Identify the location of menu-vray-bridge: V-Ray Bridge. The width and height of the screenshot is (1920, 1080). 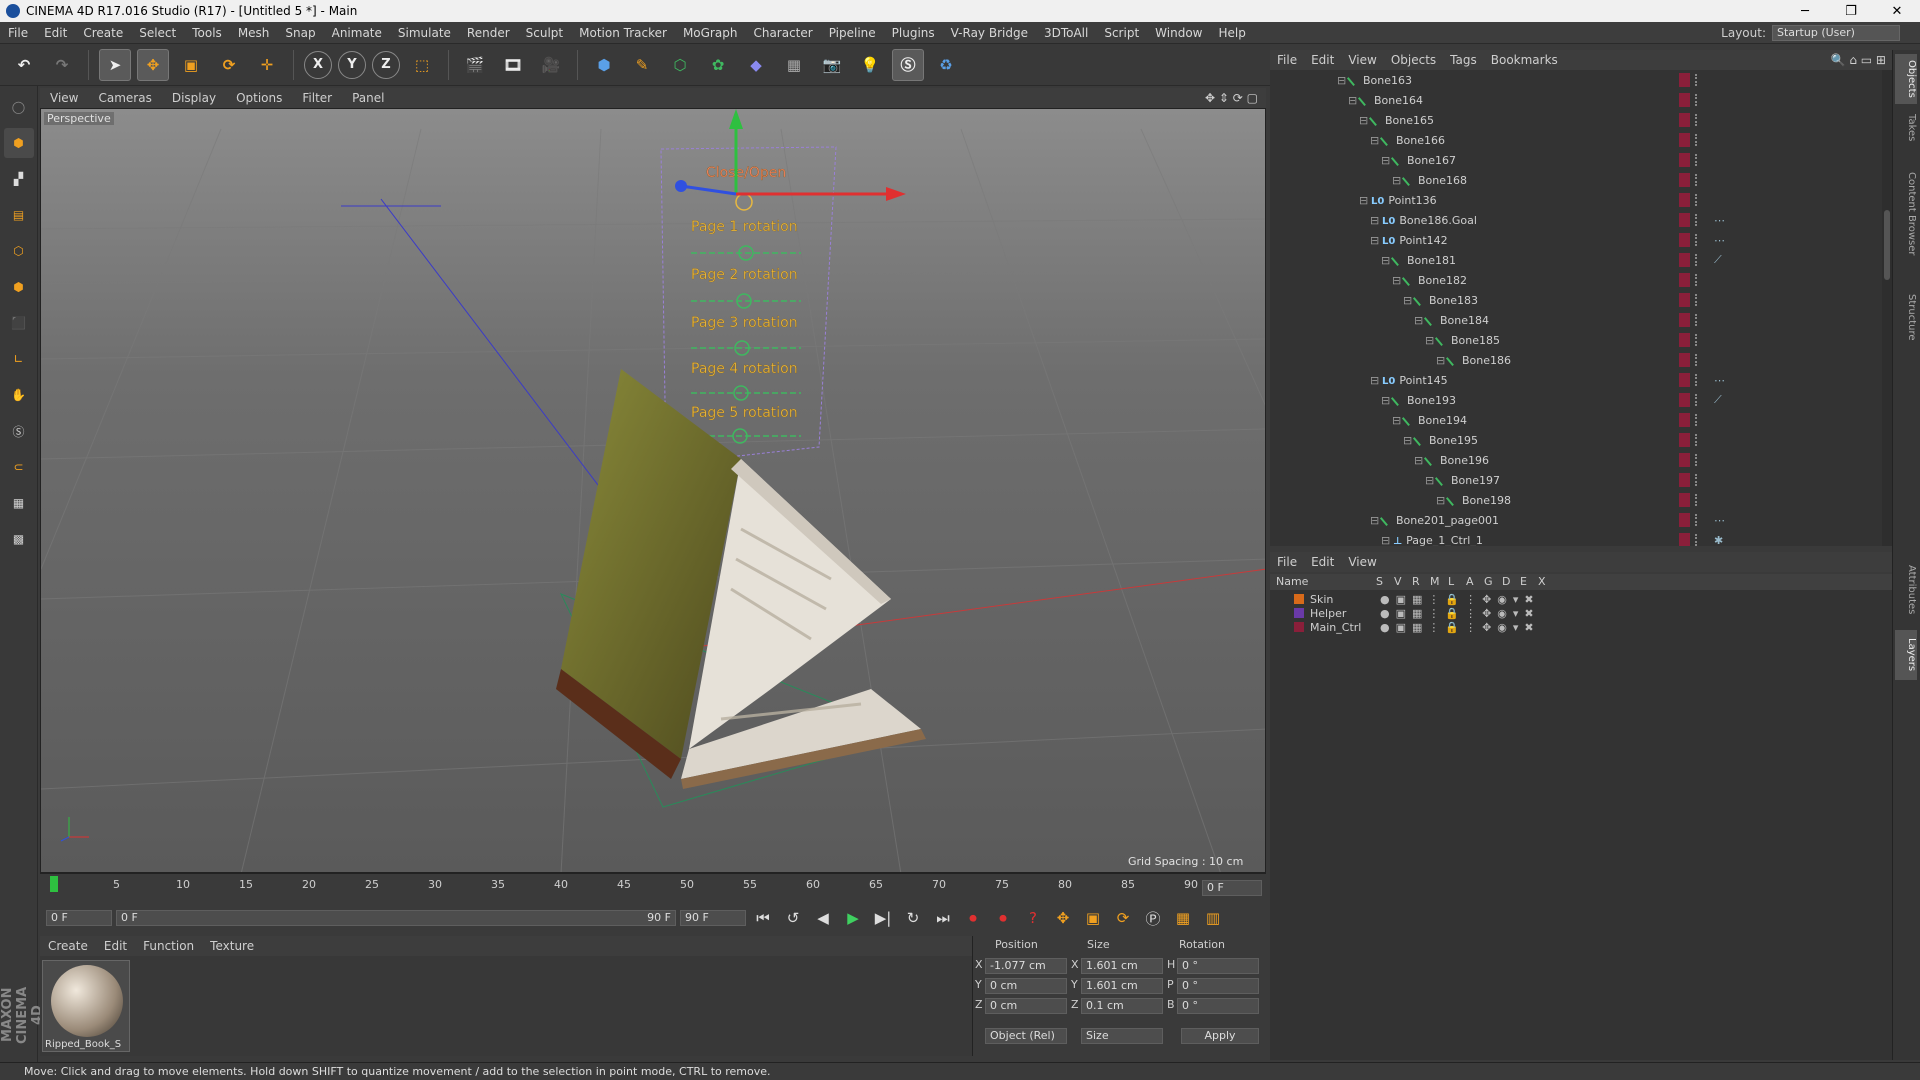
(989, 33).